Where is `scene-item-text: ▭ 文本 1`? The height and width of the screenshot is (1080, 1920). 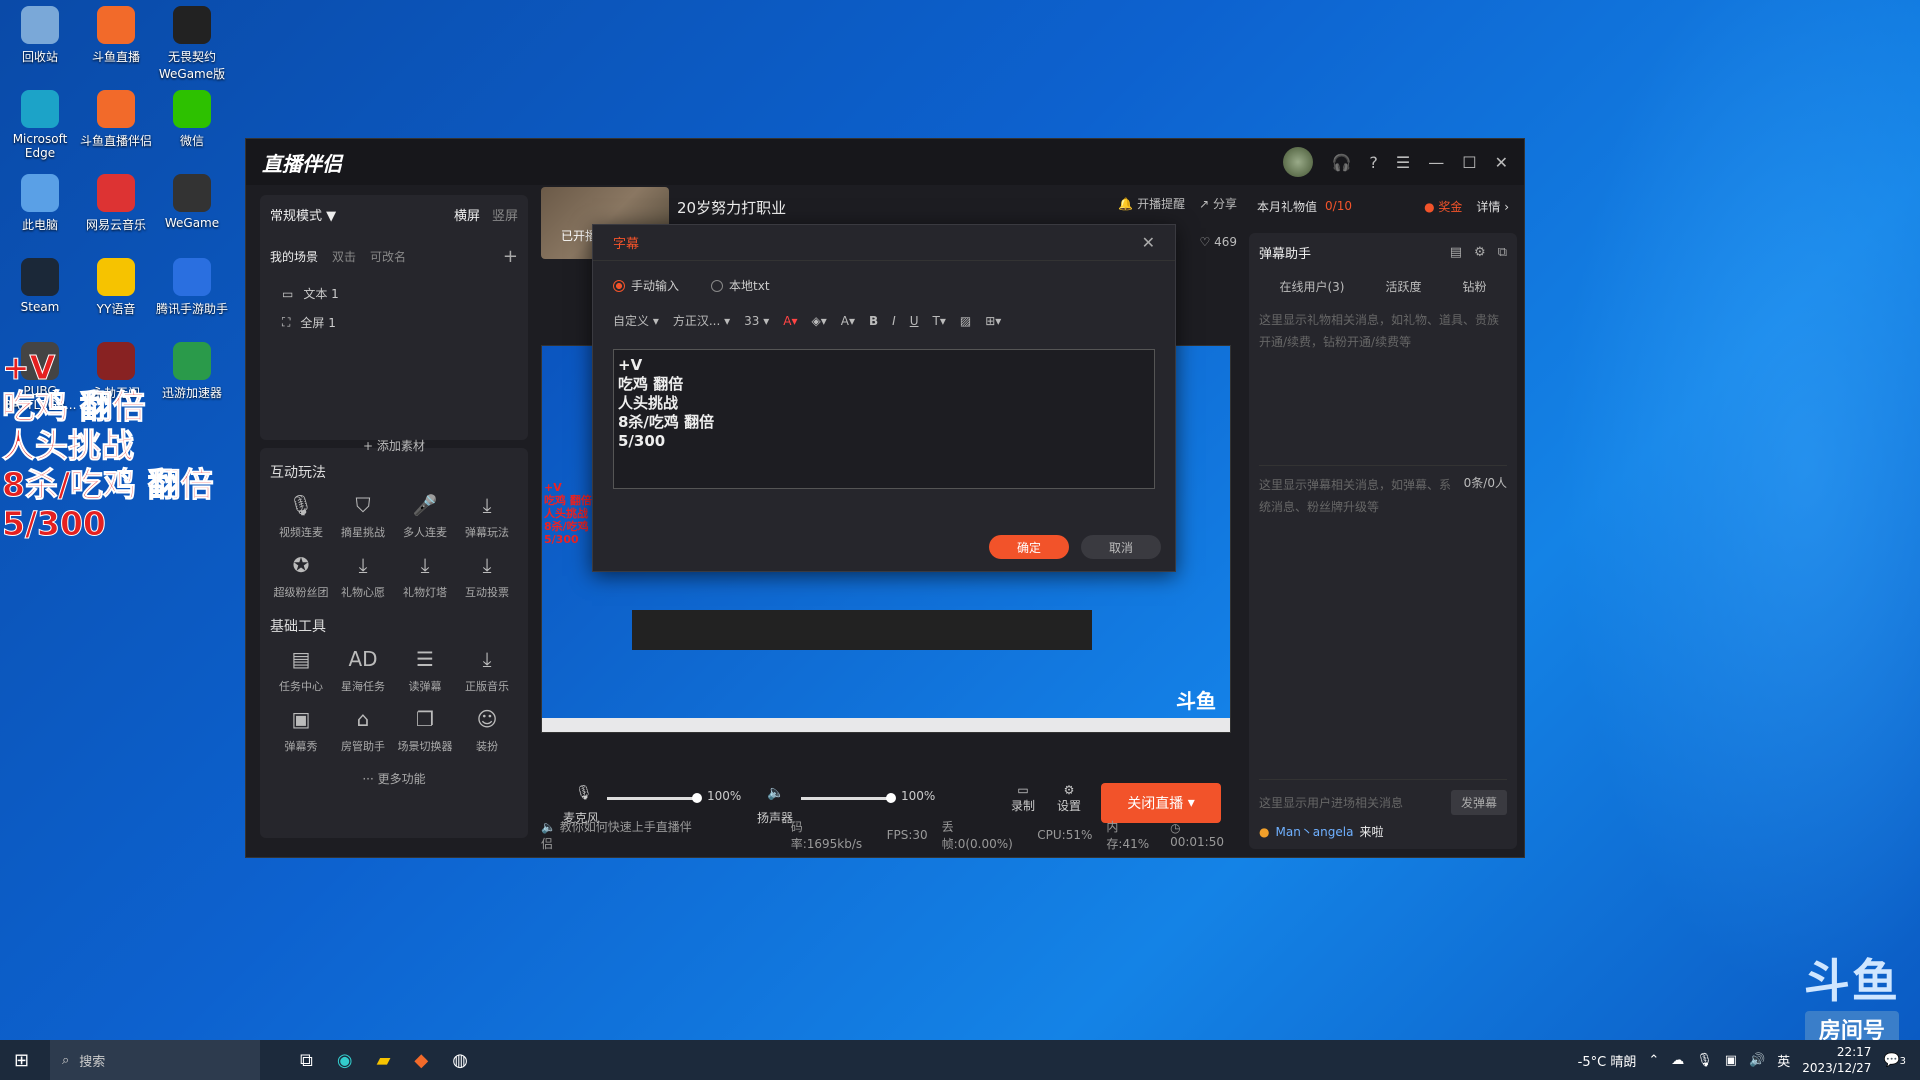 scene-item-text: ▭ 文本 1 is located at coordinates (394, 293).